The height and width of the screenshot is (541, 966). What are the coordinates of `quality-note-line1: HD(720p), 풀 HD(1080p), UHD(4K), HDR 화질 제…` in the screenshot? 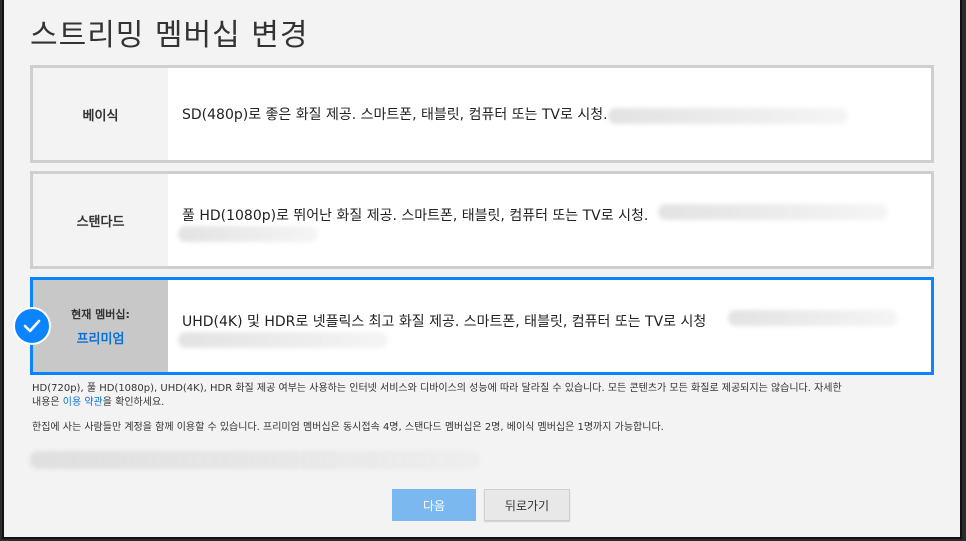 It's located at (437, 388).